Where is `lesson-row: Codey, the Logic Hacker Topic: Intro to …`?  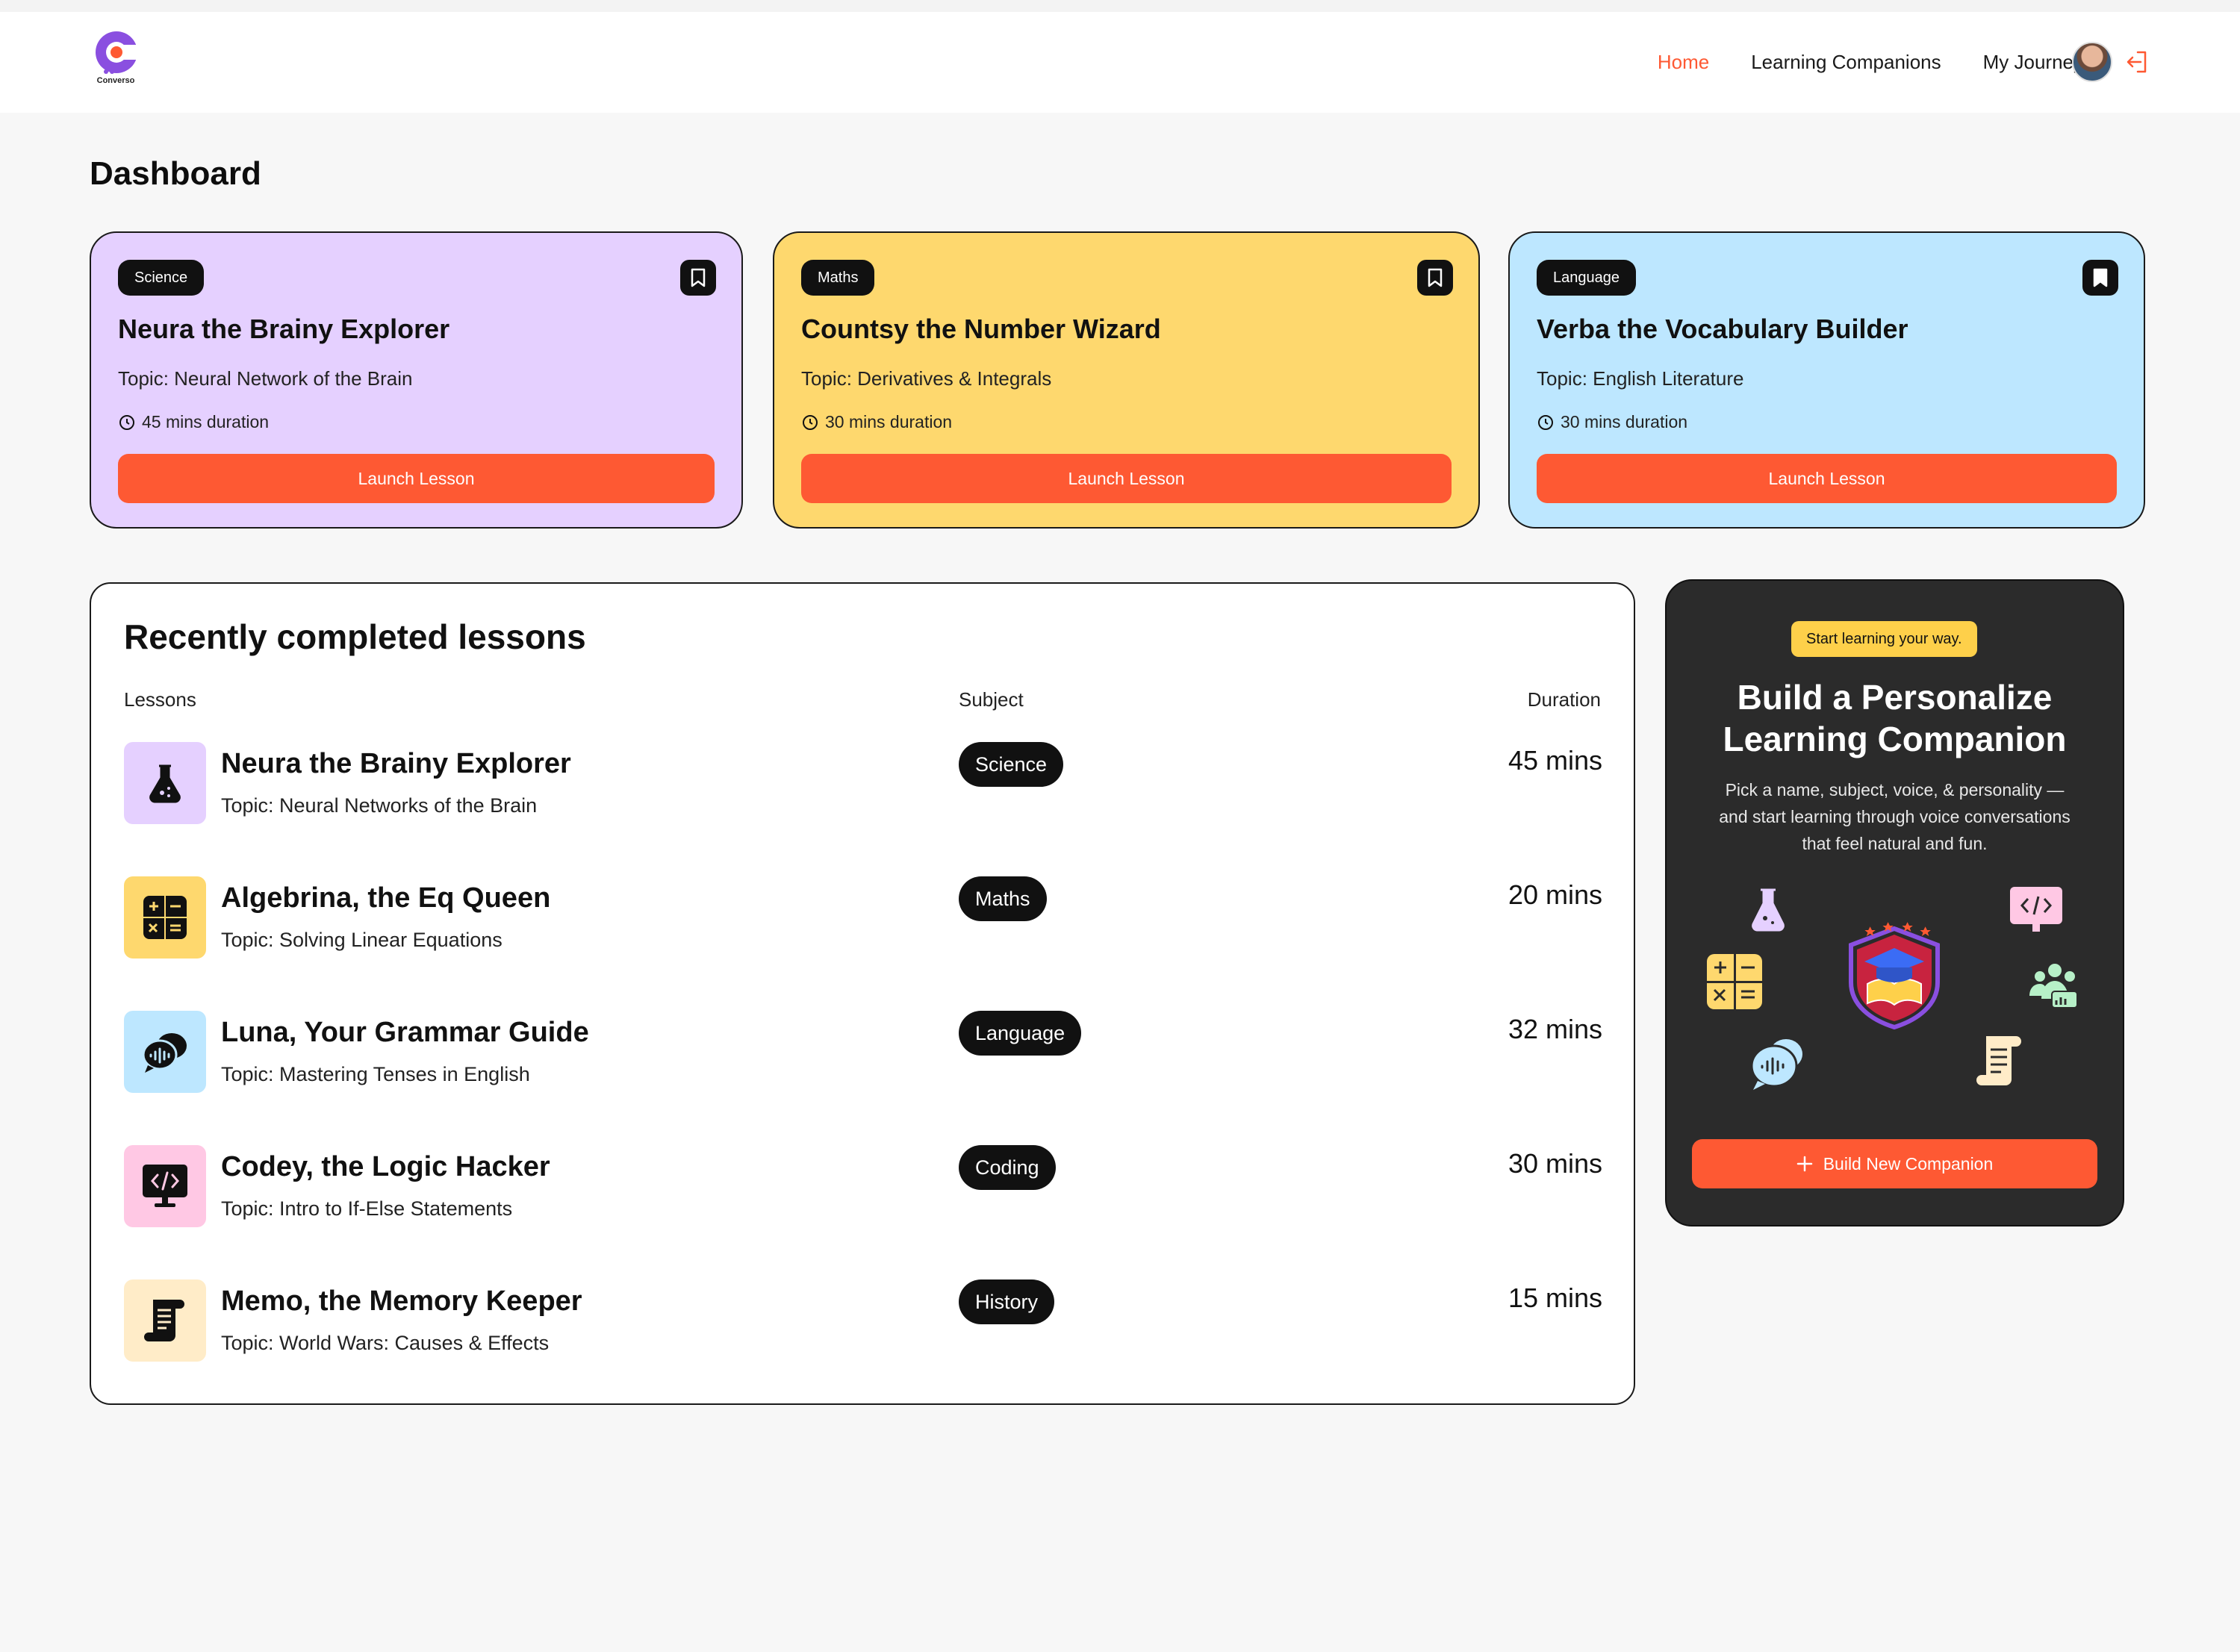 lesson-row: Codey, the Logic Hacker Topic: Intro to … is located at coordinates (863, 1186).